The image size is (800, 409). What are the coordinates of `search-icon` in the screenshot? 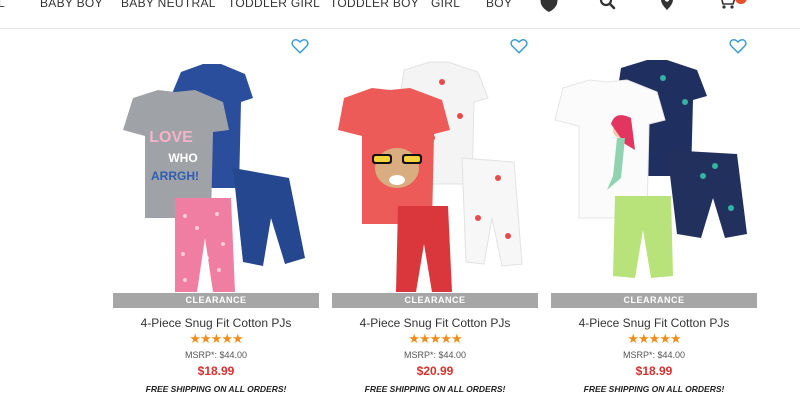 It's located at (608, 6).